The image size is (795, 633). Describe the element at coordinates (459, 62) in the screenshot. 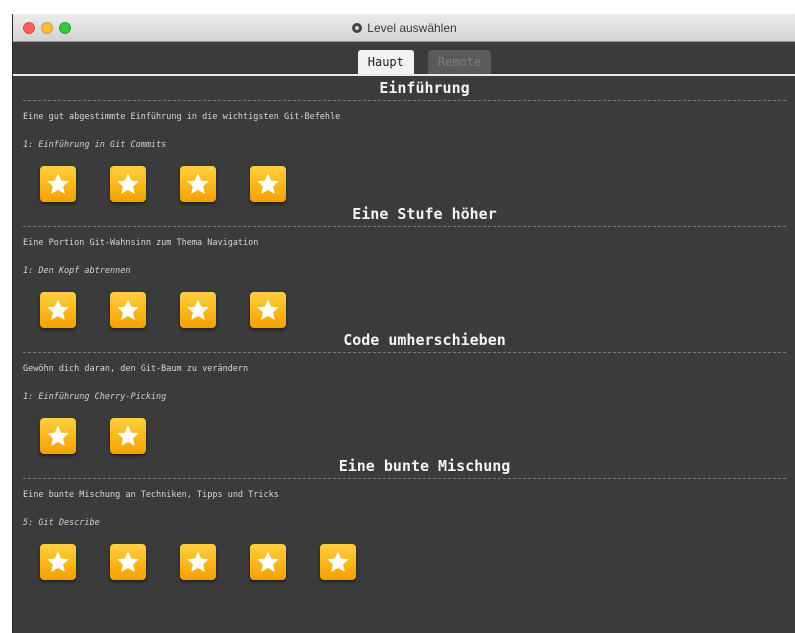

I see `tab-remote: Remote` at that location.